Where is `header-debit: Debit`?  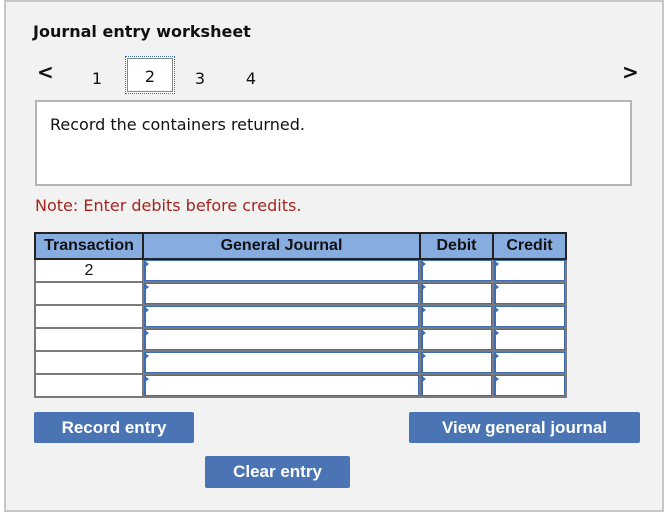
header-debit: Debit is located at coordinates (456, 246).